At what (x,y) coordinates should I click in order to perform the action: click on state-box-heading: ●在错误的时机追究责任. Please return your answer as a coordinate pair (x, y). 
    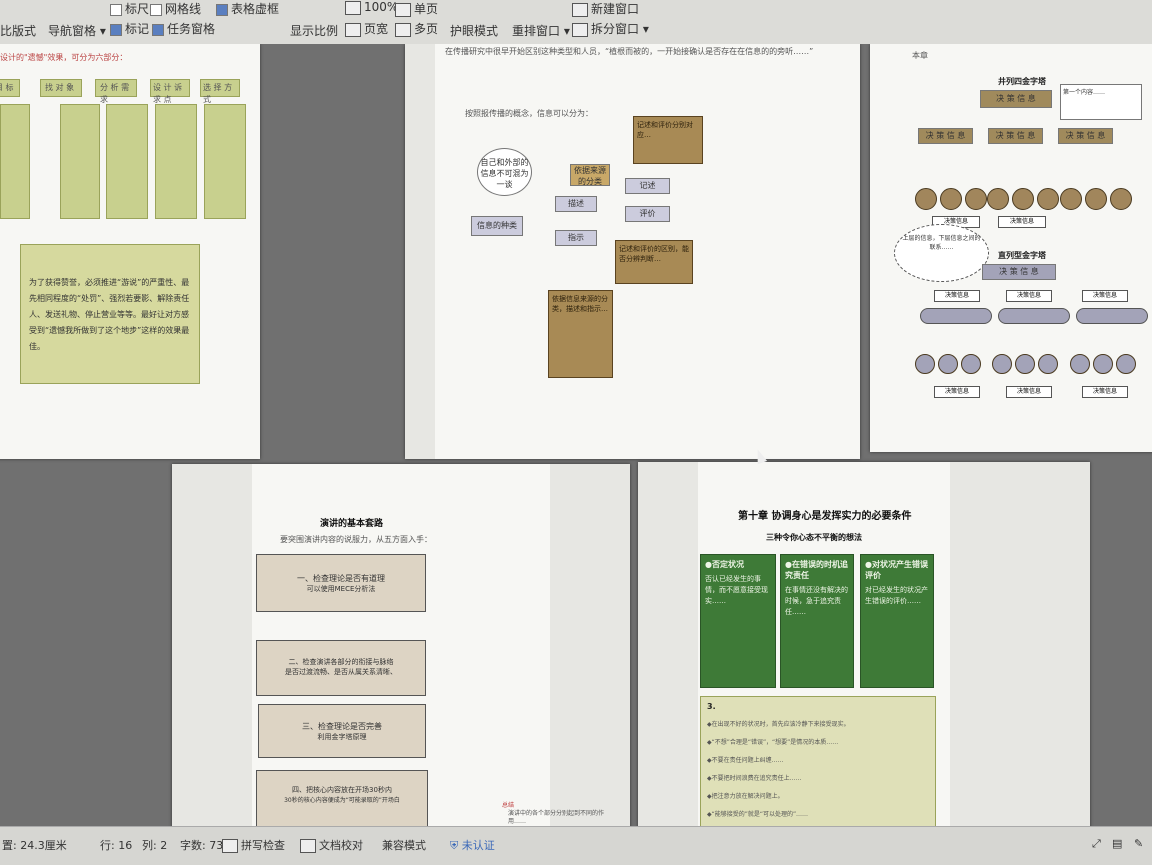
    Looking at the image, I should click on (816, 570).